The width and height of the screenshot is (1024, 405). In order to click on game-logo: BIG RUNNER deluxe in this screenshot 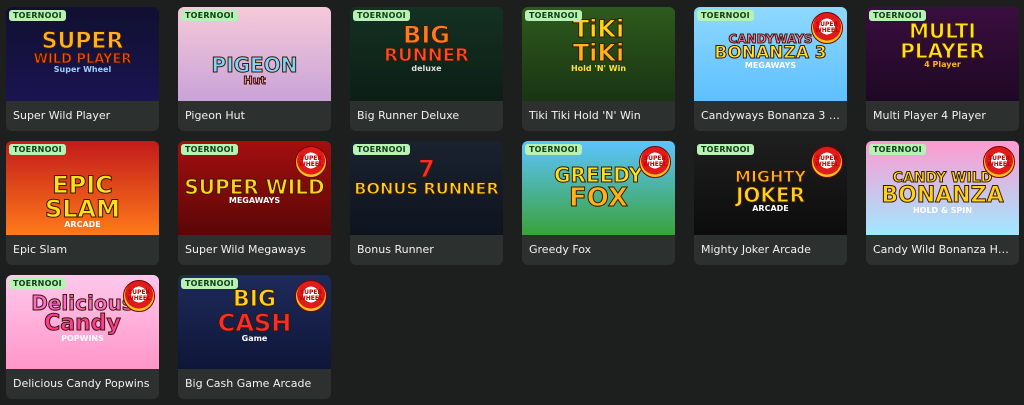, I will do `click(426, 48)`.